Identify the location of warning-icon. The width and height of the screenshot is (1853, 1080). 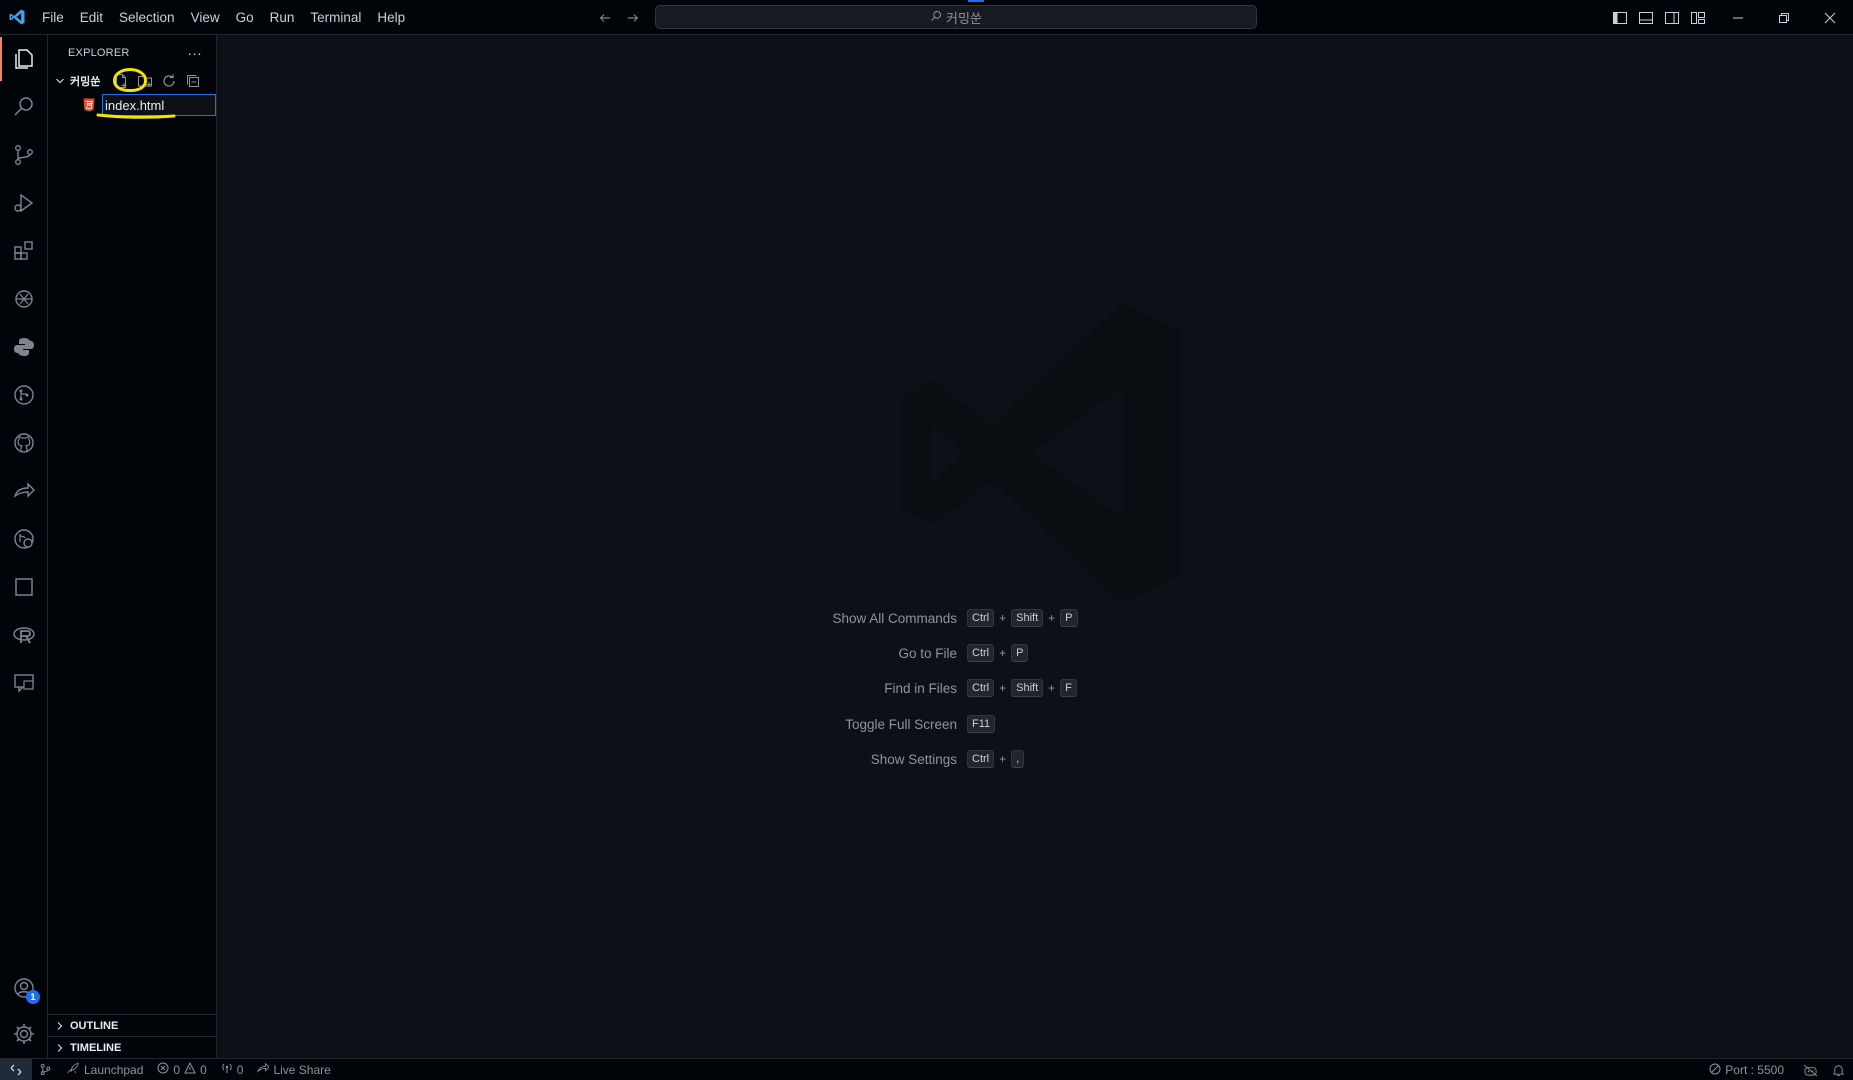
(190, 1069).